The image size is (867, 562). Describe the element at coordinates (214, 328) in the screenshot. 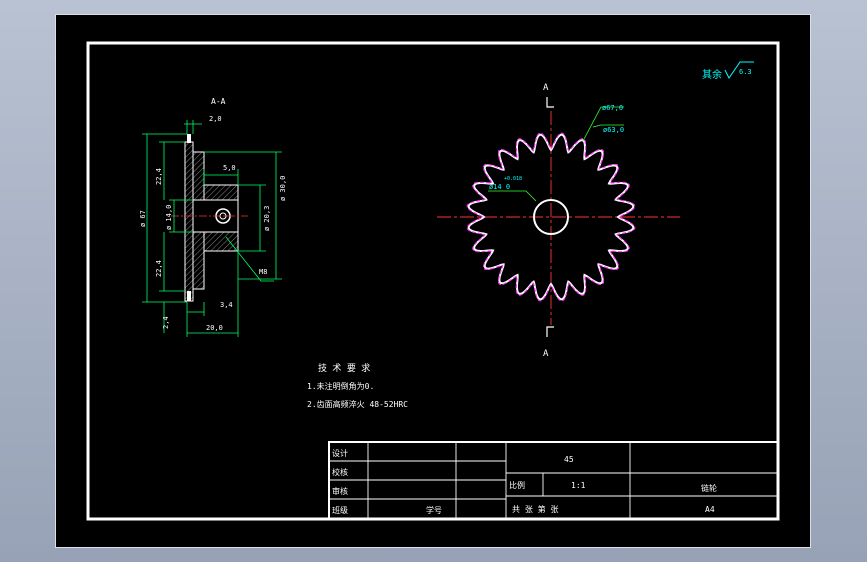

I see `dim-total-width: 20,0` at that location.